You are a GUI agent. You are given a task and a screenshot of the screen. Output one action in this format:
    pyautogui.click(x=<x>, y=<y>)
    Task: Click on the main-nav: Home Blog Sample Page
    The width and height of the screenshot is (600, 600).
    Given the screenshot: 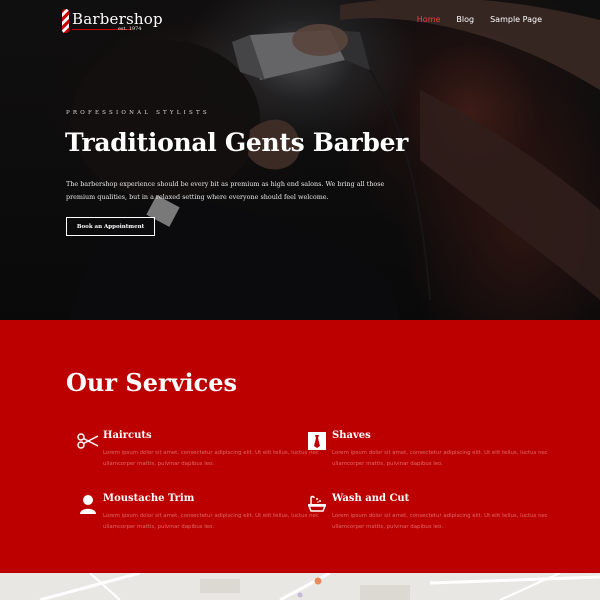 What is the action you would take?
    pyautogui.click(x=479, y=19)
    